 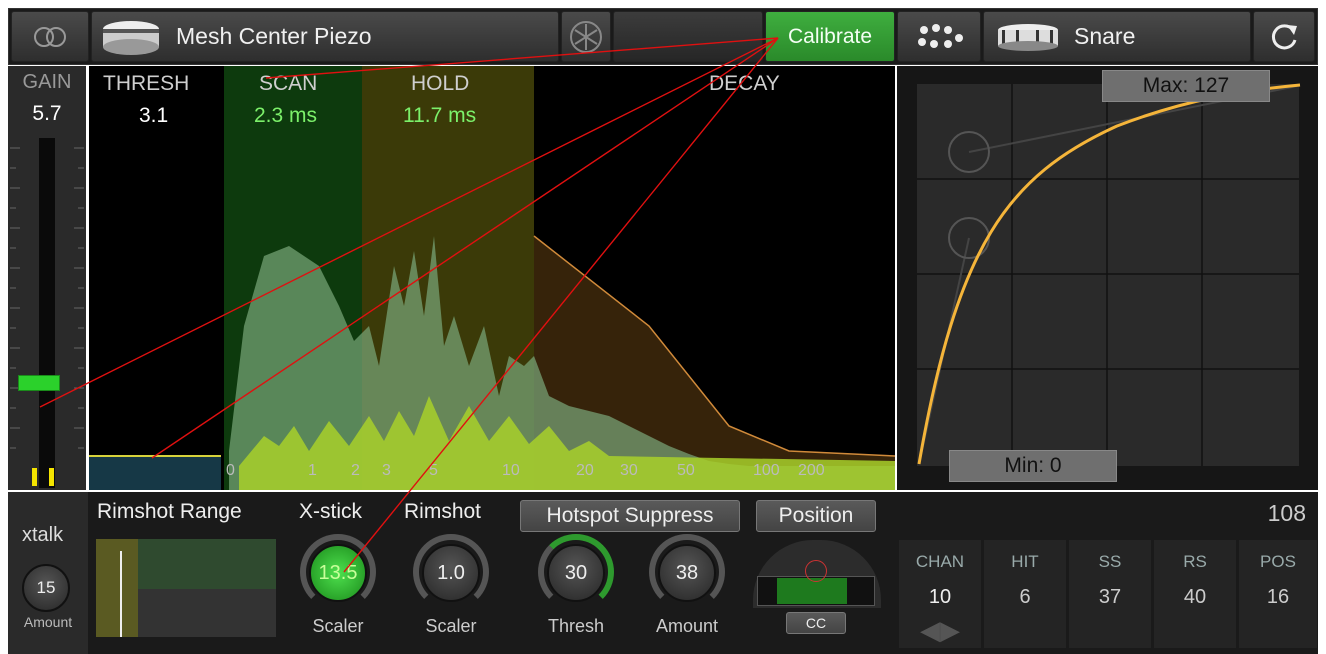 I want to click on pos-value: 16, so click(x=1278, y=597).